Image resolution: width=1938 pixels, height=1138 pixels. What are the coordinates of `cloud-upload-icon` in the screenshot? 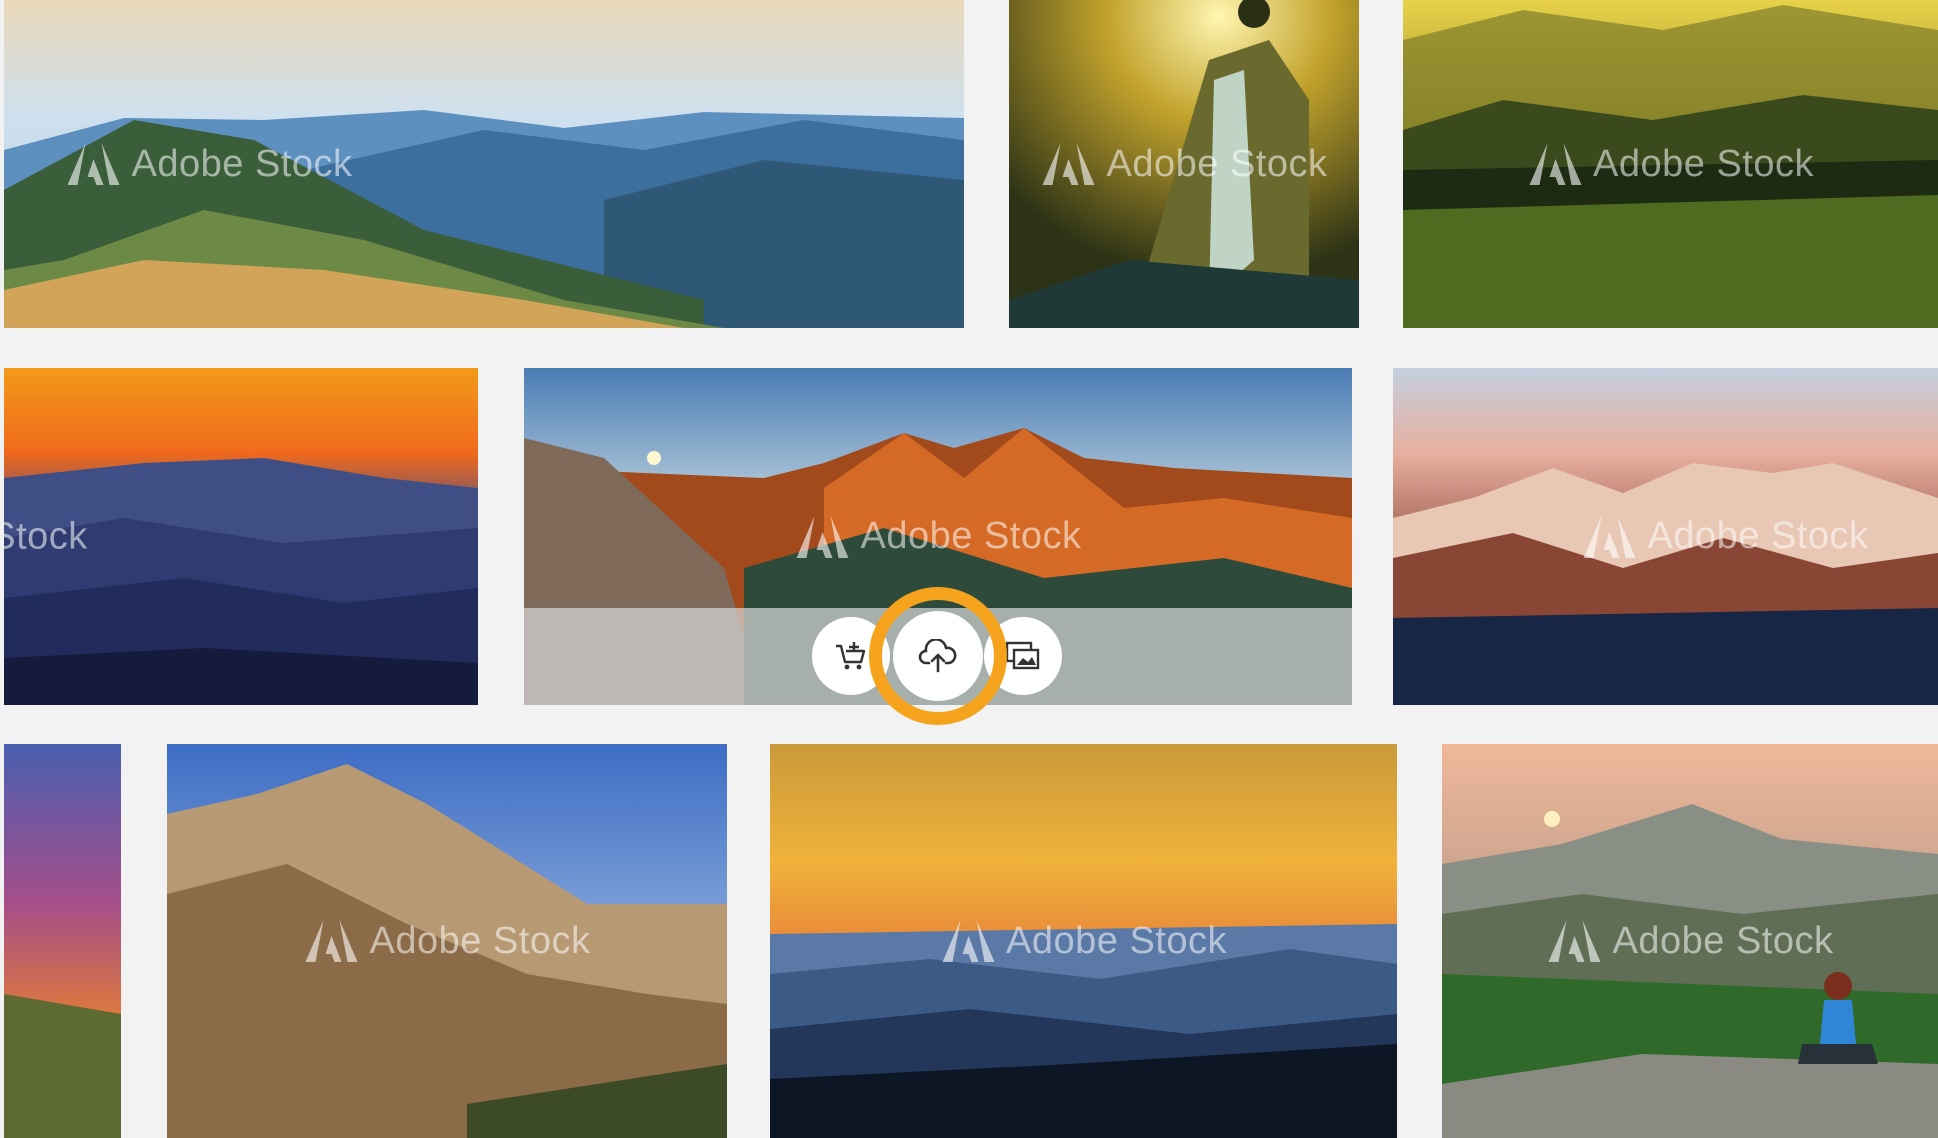 It's located at (937, 656).